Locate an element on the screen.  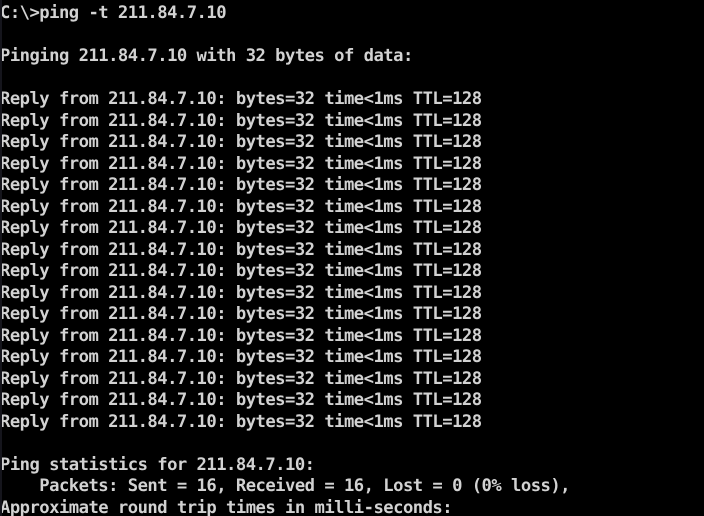
console-prompt-line: C:\>ping -t 211.84.7.10 is located at coordinates (113, 13).